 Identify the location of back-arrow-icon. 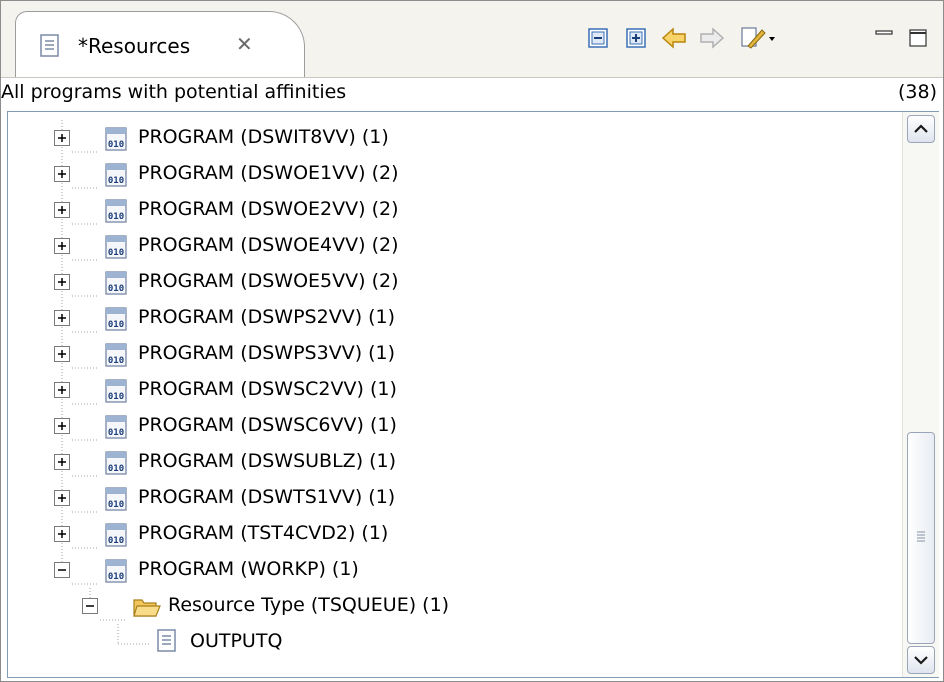
(674, 38).